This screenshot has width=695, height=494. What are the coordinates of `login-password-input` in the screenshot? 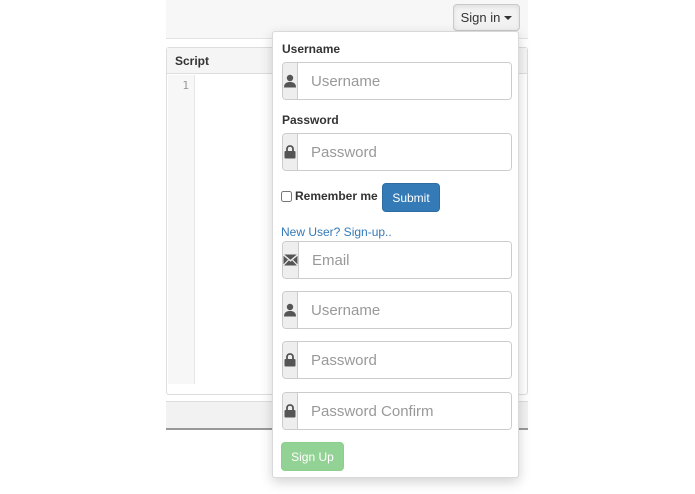 It's located at (404, 152).